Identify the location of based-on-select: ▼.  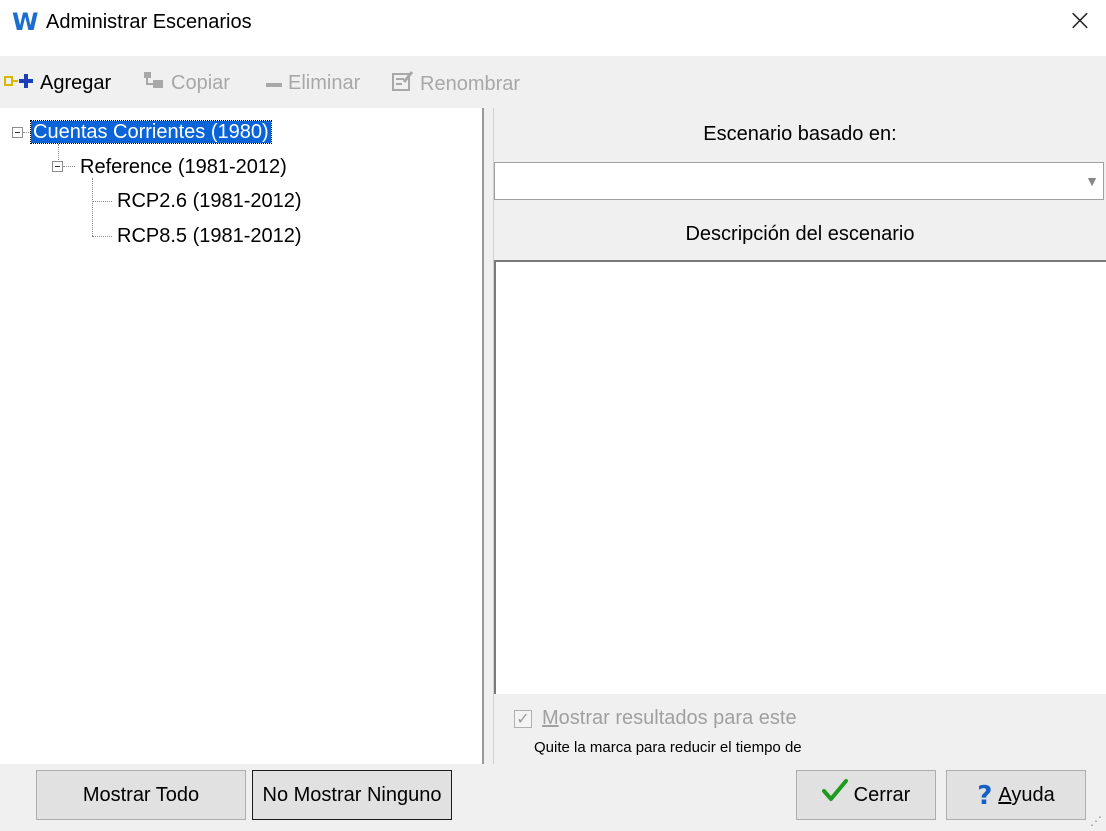
(799, 181).